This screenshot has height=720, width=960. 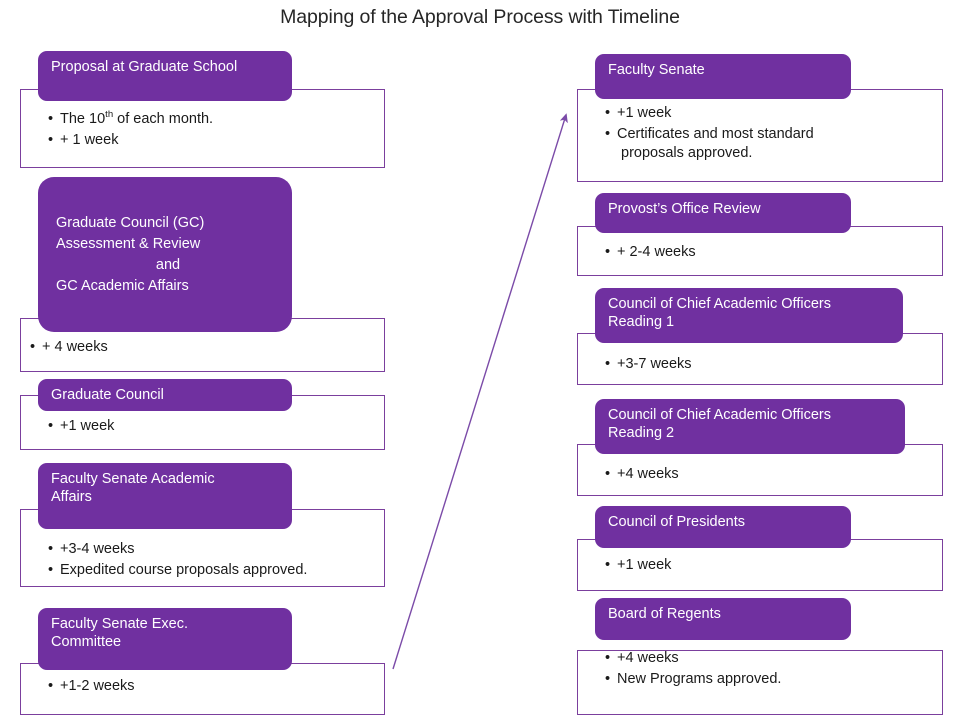 What do you see at coordinates (71, 497) in the screenshot?
I see `step-header-line: Affairs` at bounding box center [71, 497].